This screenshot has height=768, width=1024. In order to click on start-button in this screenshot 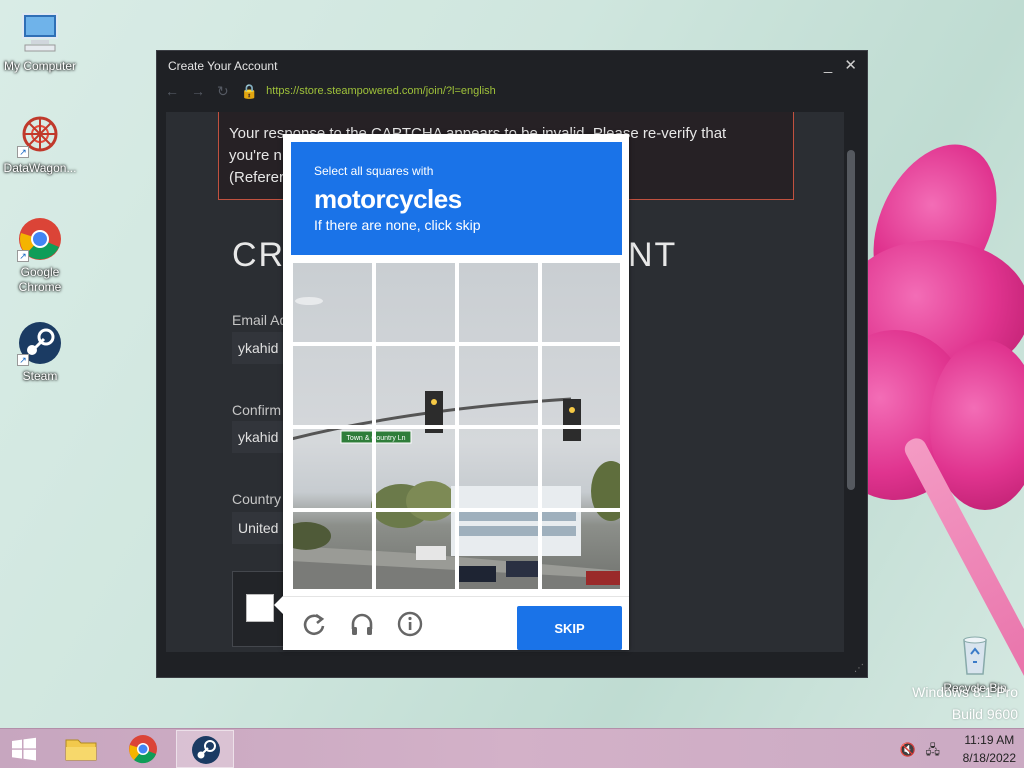, I will do `click(24, 748)`.